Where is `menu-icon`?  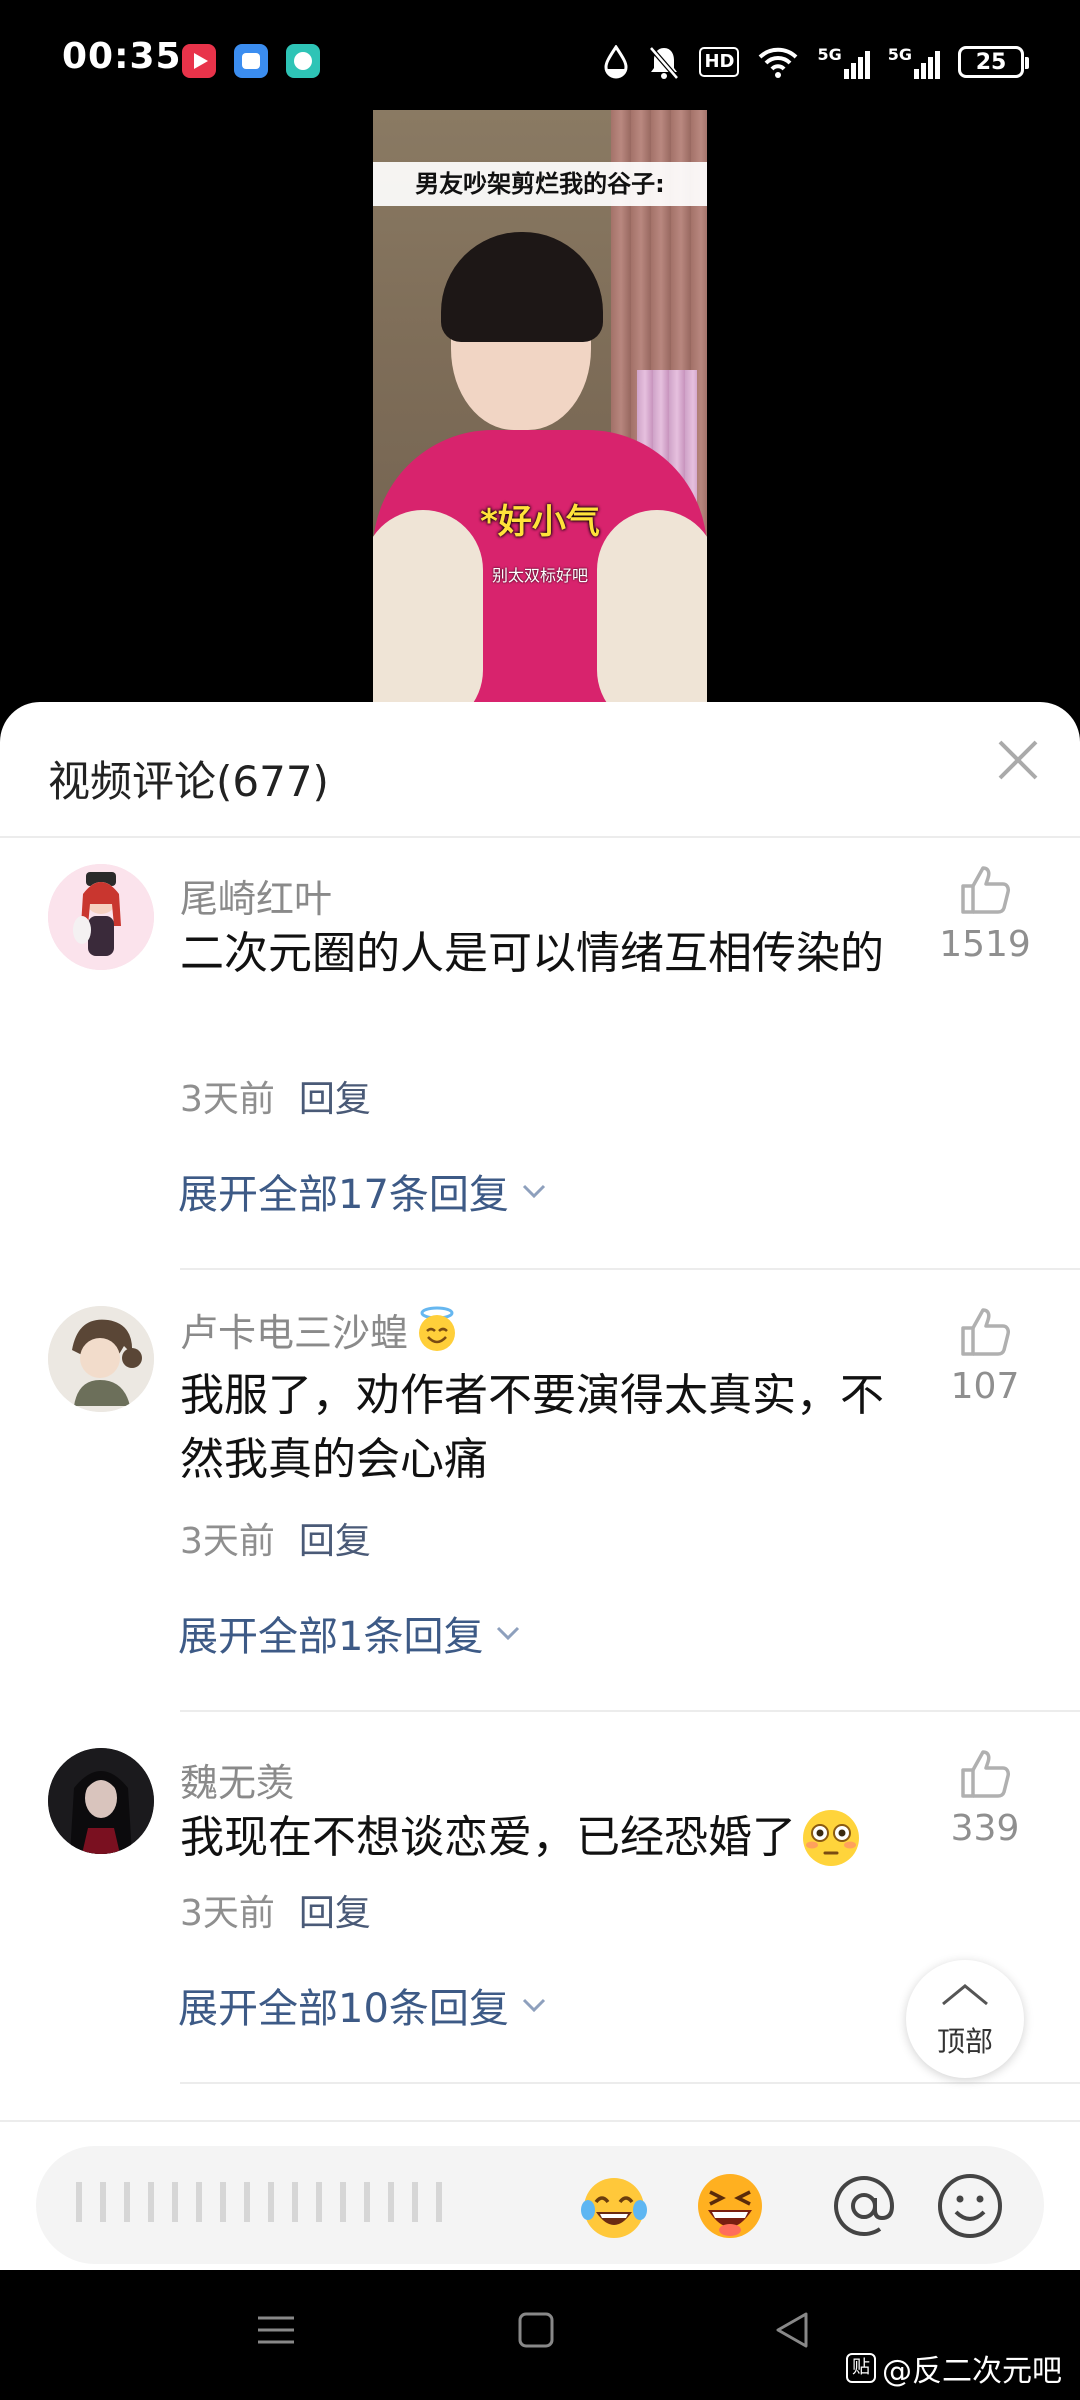 menu-icon is located at coordinates (276, 2330).